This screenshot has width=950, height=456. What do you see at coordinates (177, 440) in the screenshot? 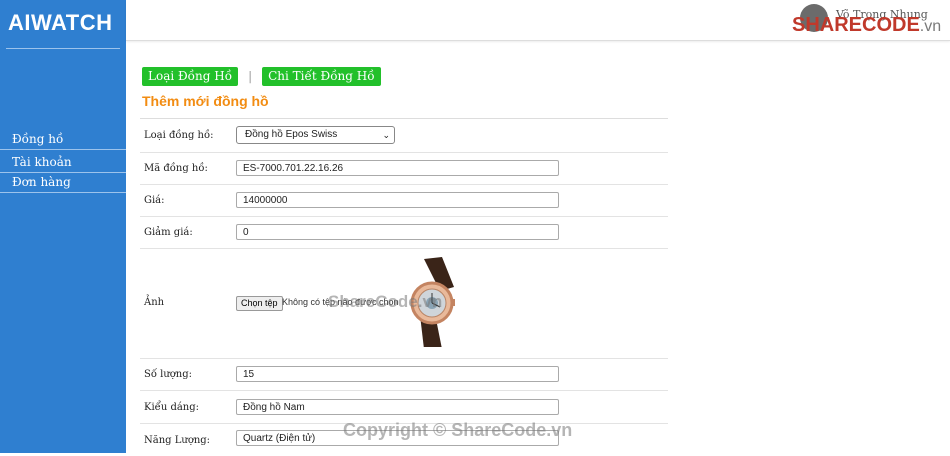
I see `label-nangluong: Năng Lượng:` at bounding box center [177, 440].